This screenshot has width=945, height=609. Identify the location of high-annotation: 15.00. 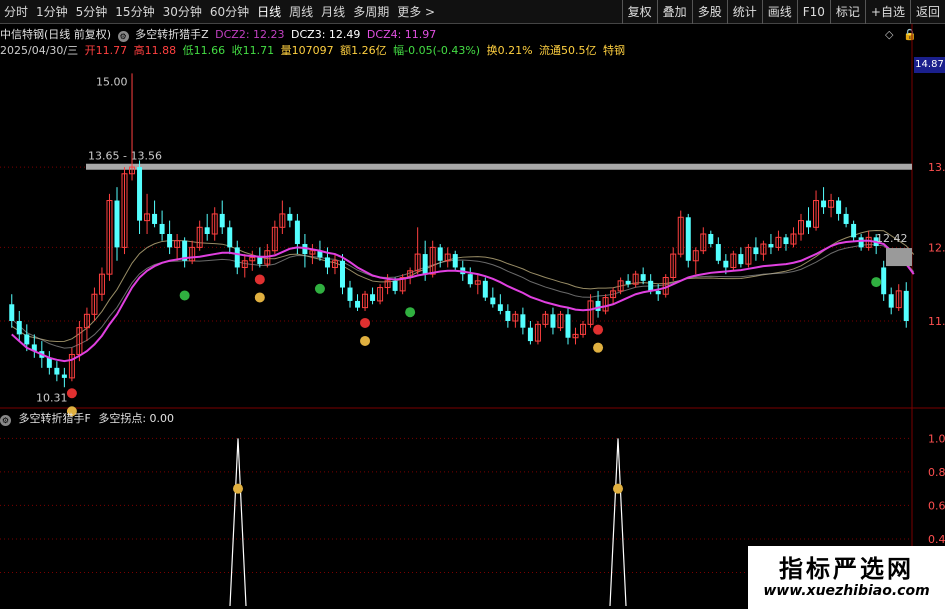
(112, 81).